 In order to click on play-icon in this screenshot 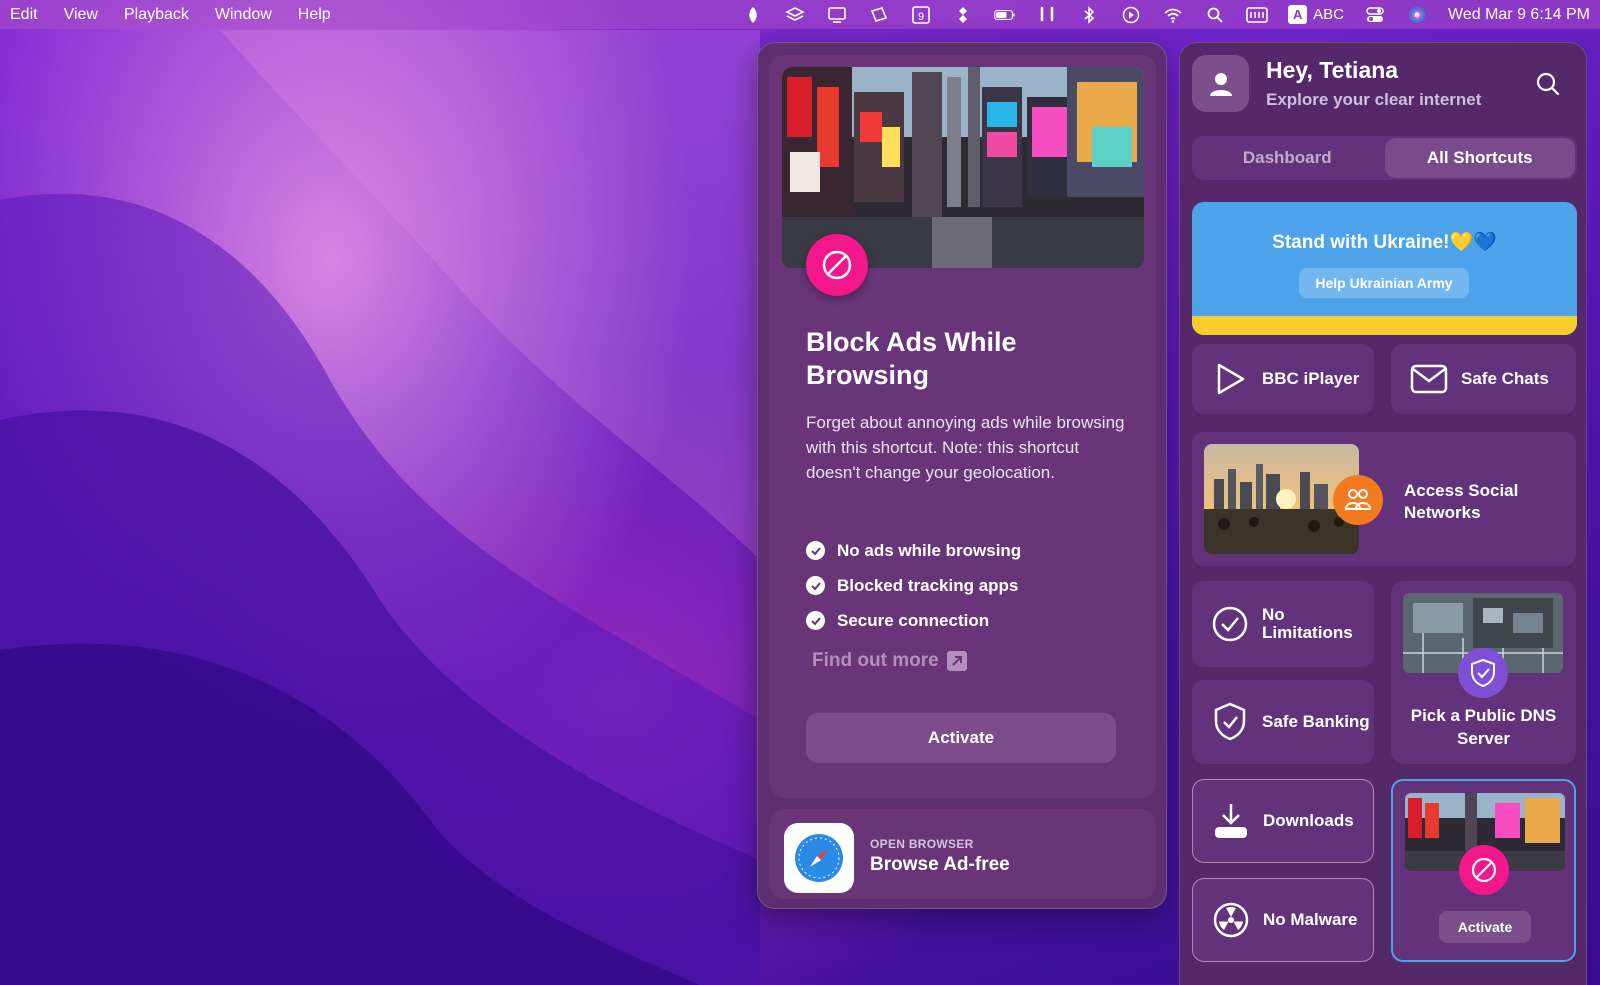, I will do `click(1131, 15)`.